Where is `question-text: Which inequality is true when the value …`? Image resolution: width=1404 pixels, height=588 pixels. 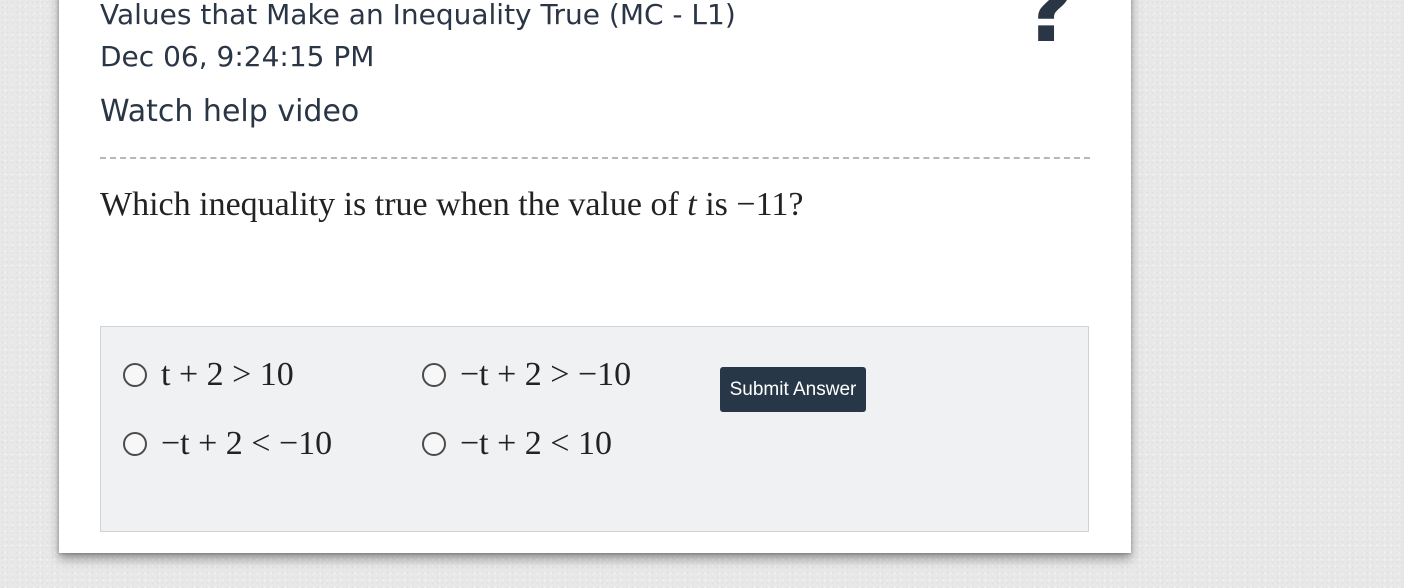 question-text: Which inequality is true when the value … is located at coordinates (451, 205).